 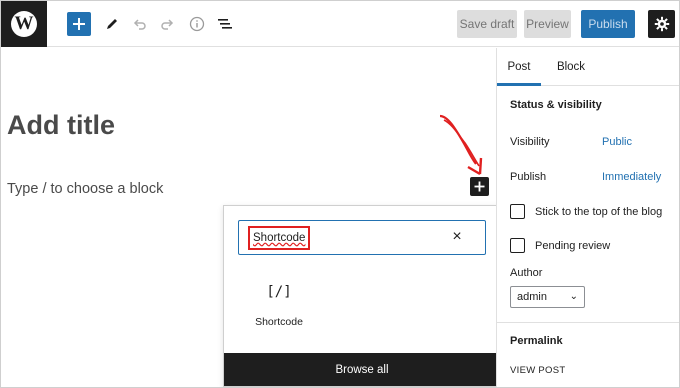 What do you see at coordinates (556, 105) in the screenshot?
I see `status-visibility-toggle: Status & visibility` at bounding box center [556, 105].